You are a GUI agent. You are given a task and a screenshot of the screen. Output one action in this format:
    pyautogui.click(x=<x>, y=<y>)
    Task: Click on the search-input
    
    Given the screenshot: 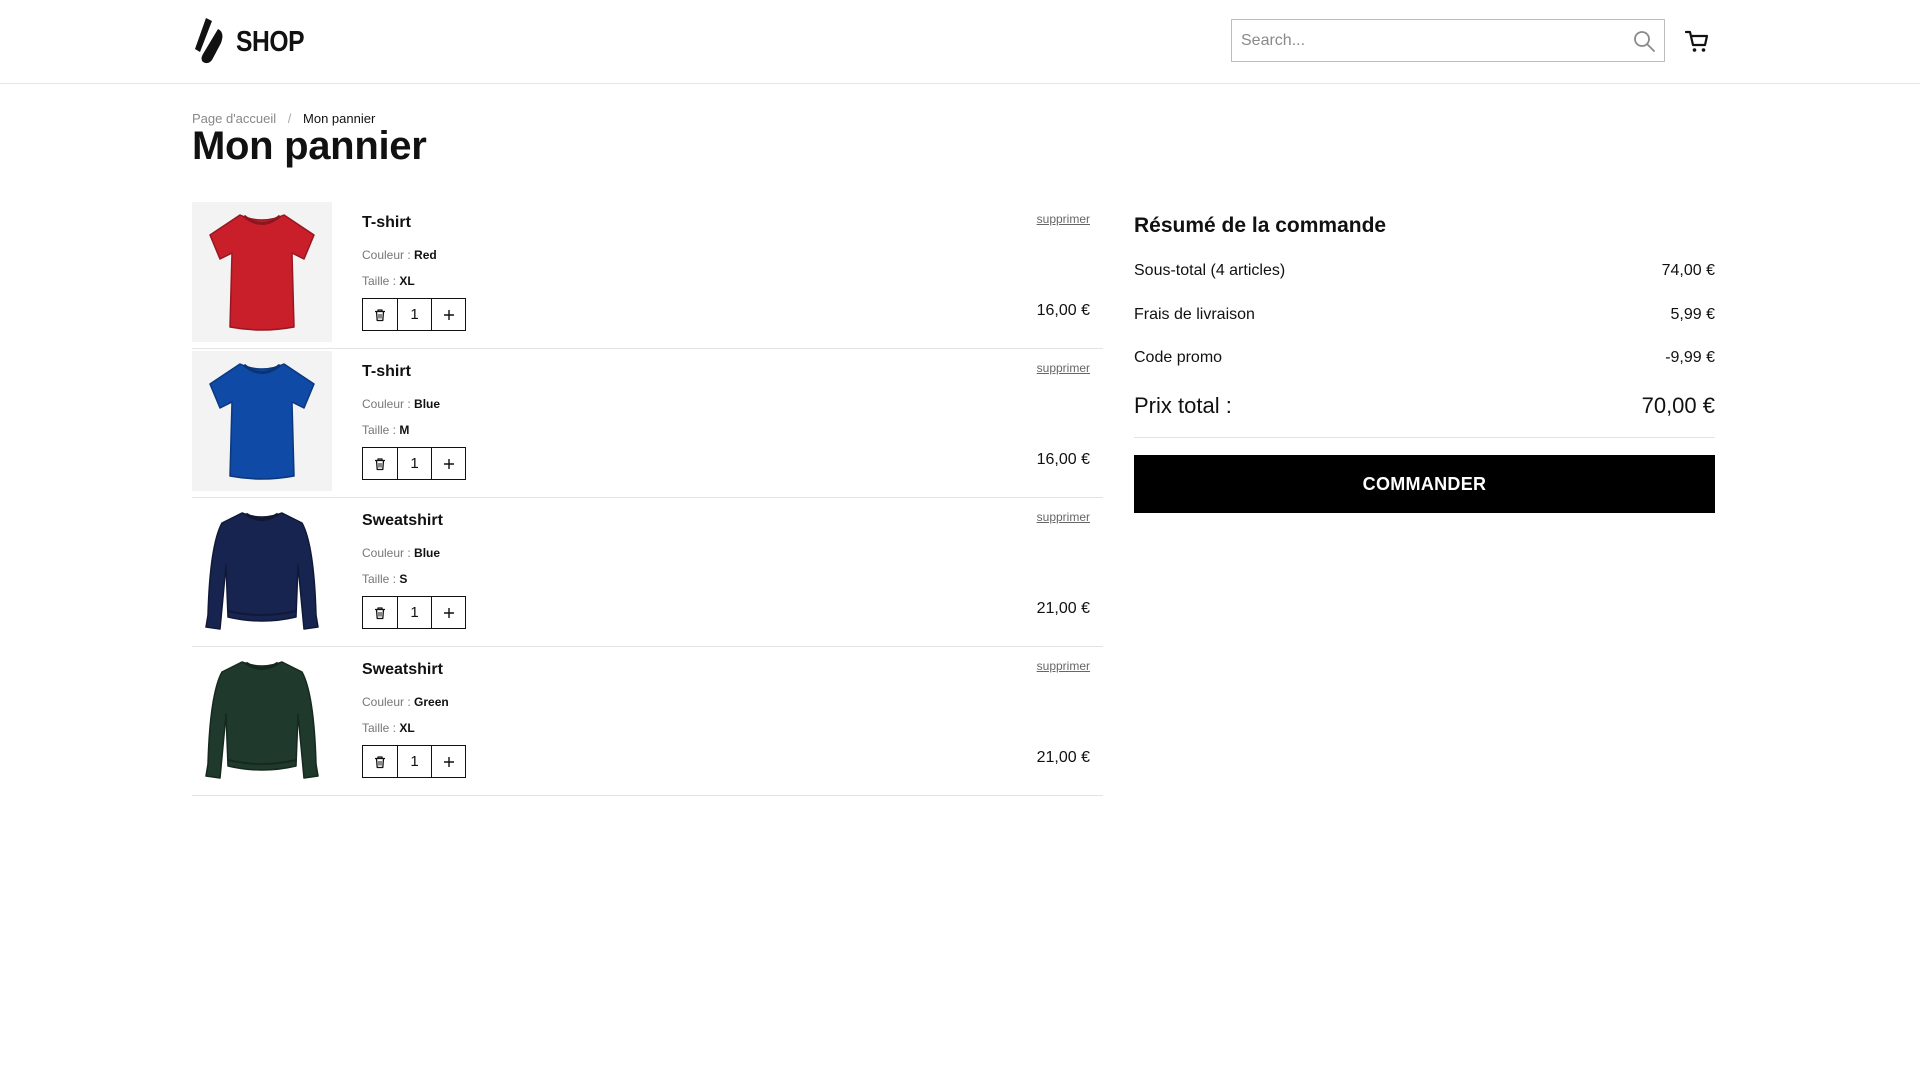 What is the action you would take?
    pyautogui.click(x=1422, y=40)
    